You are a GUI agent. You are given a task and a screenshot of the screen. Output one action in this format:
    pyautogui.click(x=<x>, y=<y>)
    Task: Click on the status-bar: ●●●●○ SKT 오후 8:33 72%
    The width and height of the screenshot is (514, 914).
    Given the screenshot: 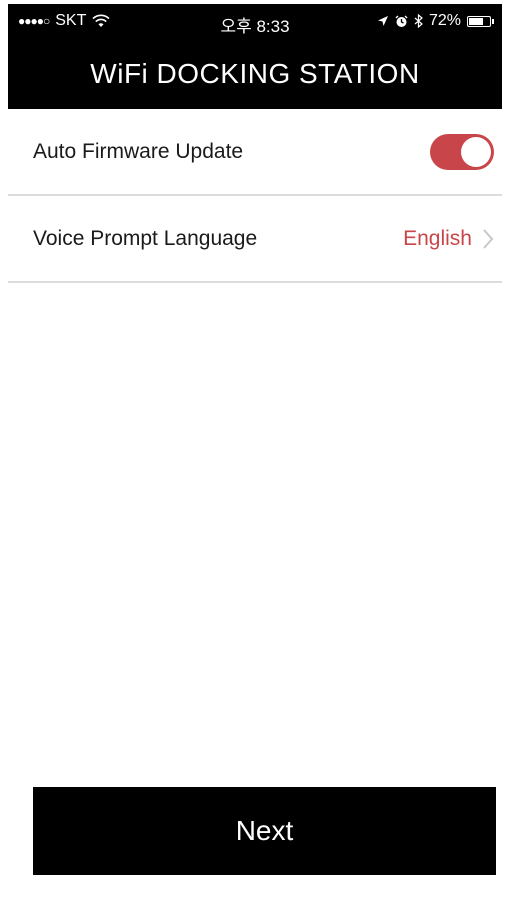 What is the action you would take?
    pyautogui.click(x=255, y=22)
    